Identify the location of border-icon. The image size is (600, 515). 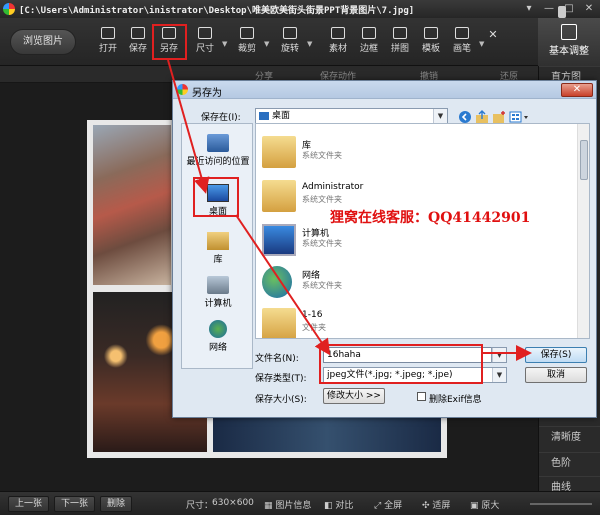
(369, 33).